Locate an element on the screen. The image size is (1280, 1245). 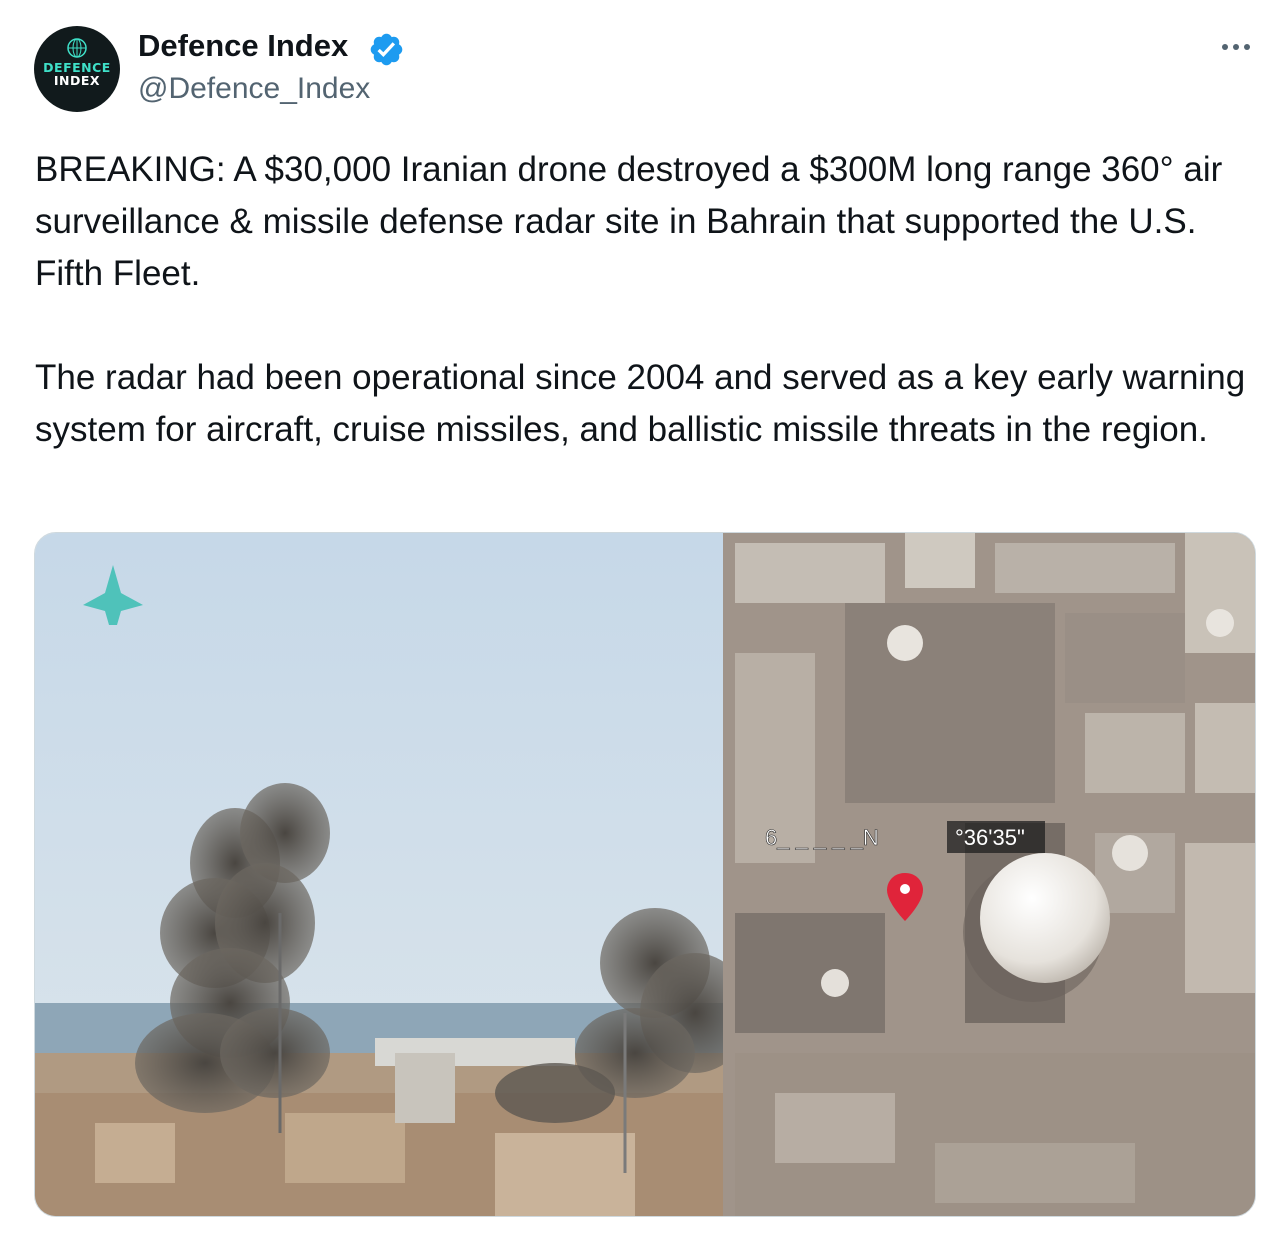
more-options-button is located at coordinates (1236, 47).